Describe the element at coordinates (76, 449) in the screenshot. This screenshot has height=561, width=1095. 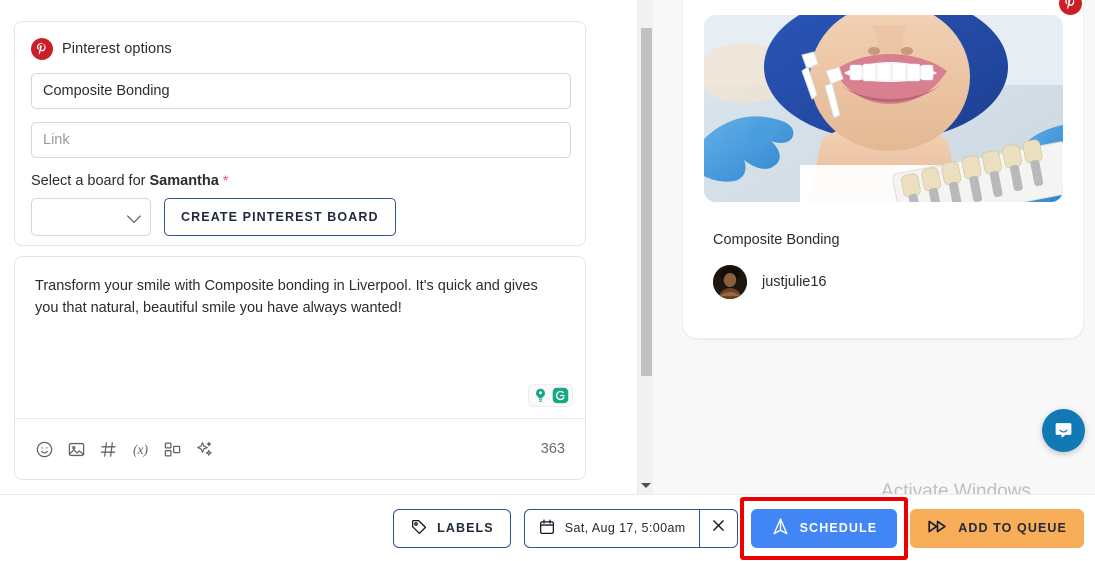
I see `image-icon` at that location.